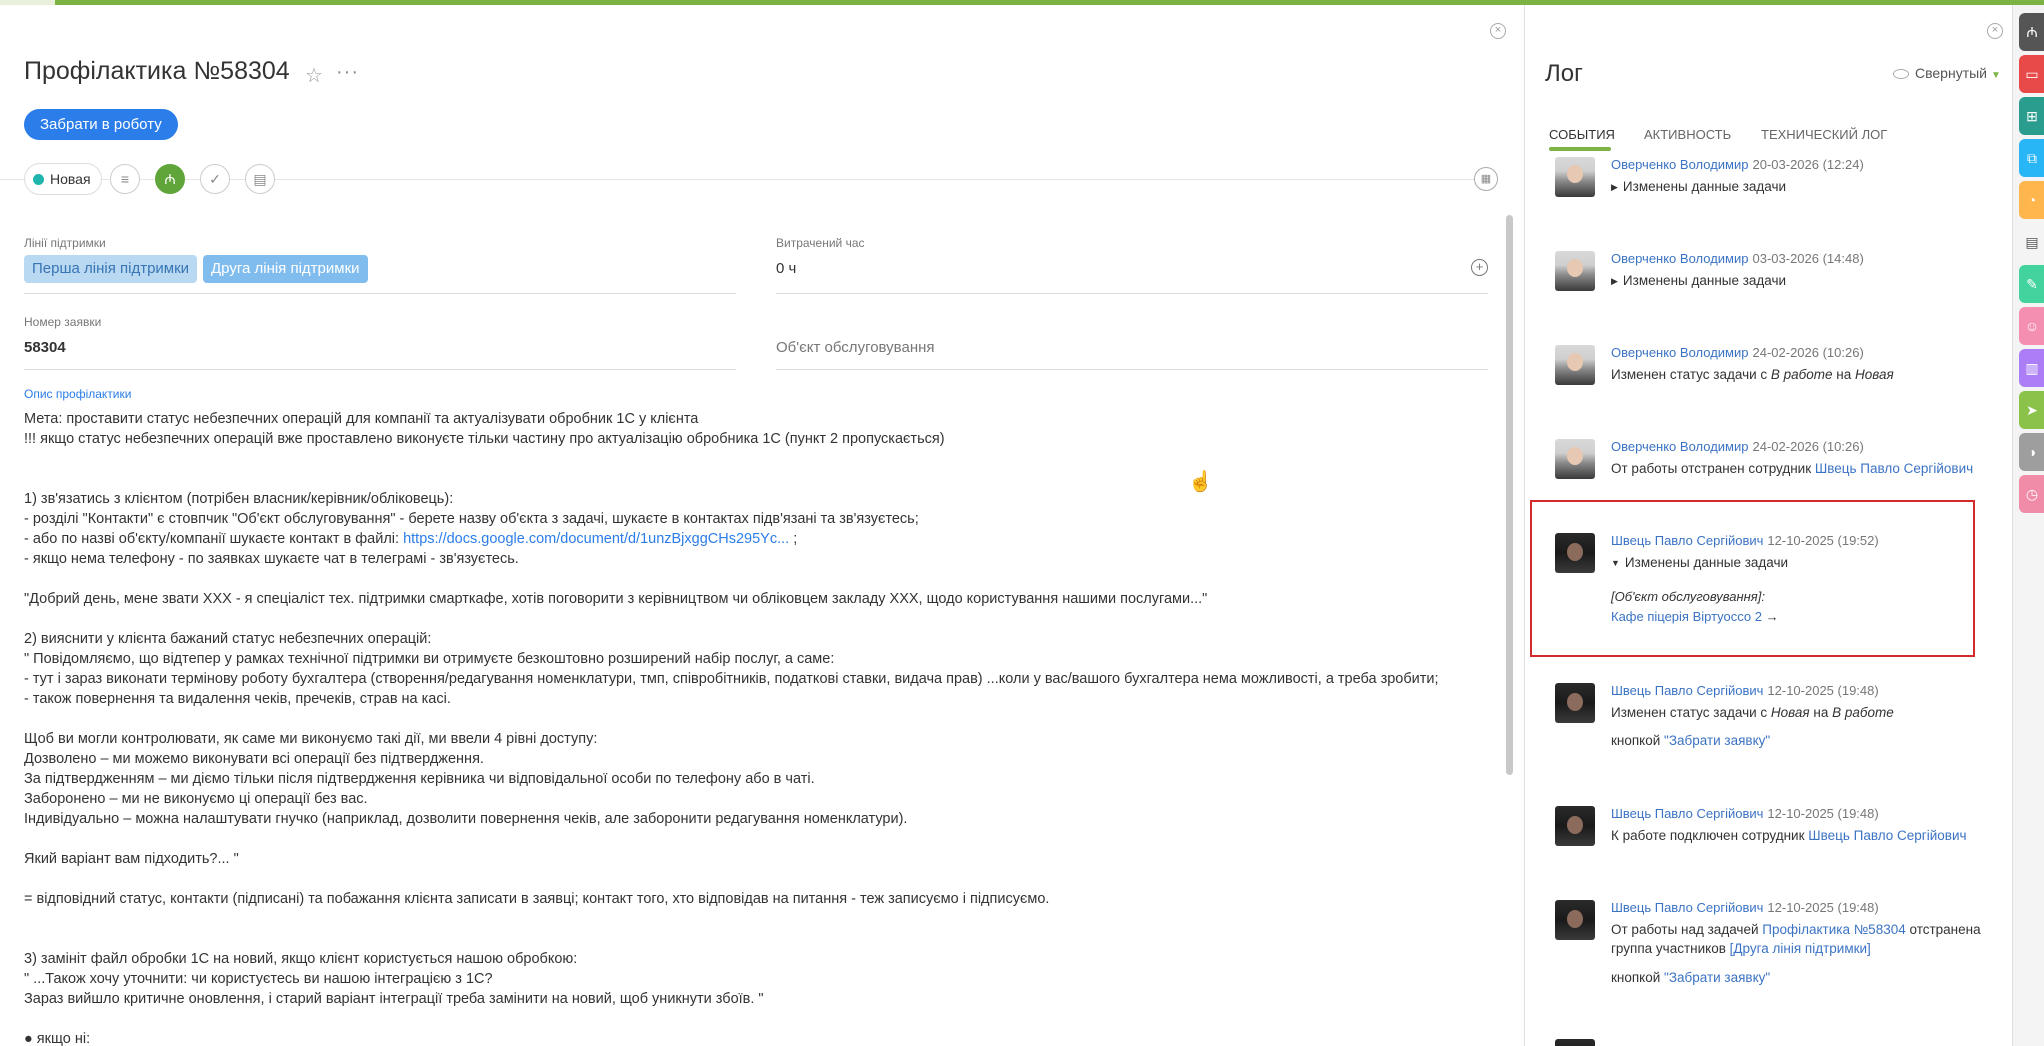 The width and height of the screenshot is (2044, 1046). What do you see at coordinates (1691, 374) in the screenshot?
I see `entry-description: Изменен статус задачи с` at bounding box center [1691, 374].